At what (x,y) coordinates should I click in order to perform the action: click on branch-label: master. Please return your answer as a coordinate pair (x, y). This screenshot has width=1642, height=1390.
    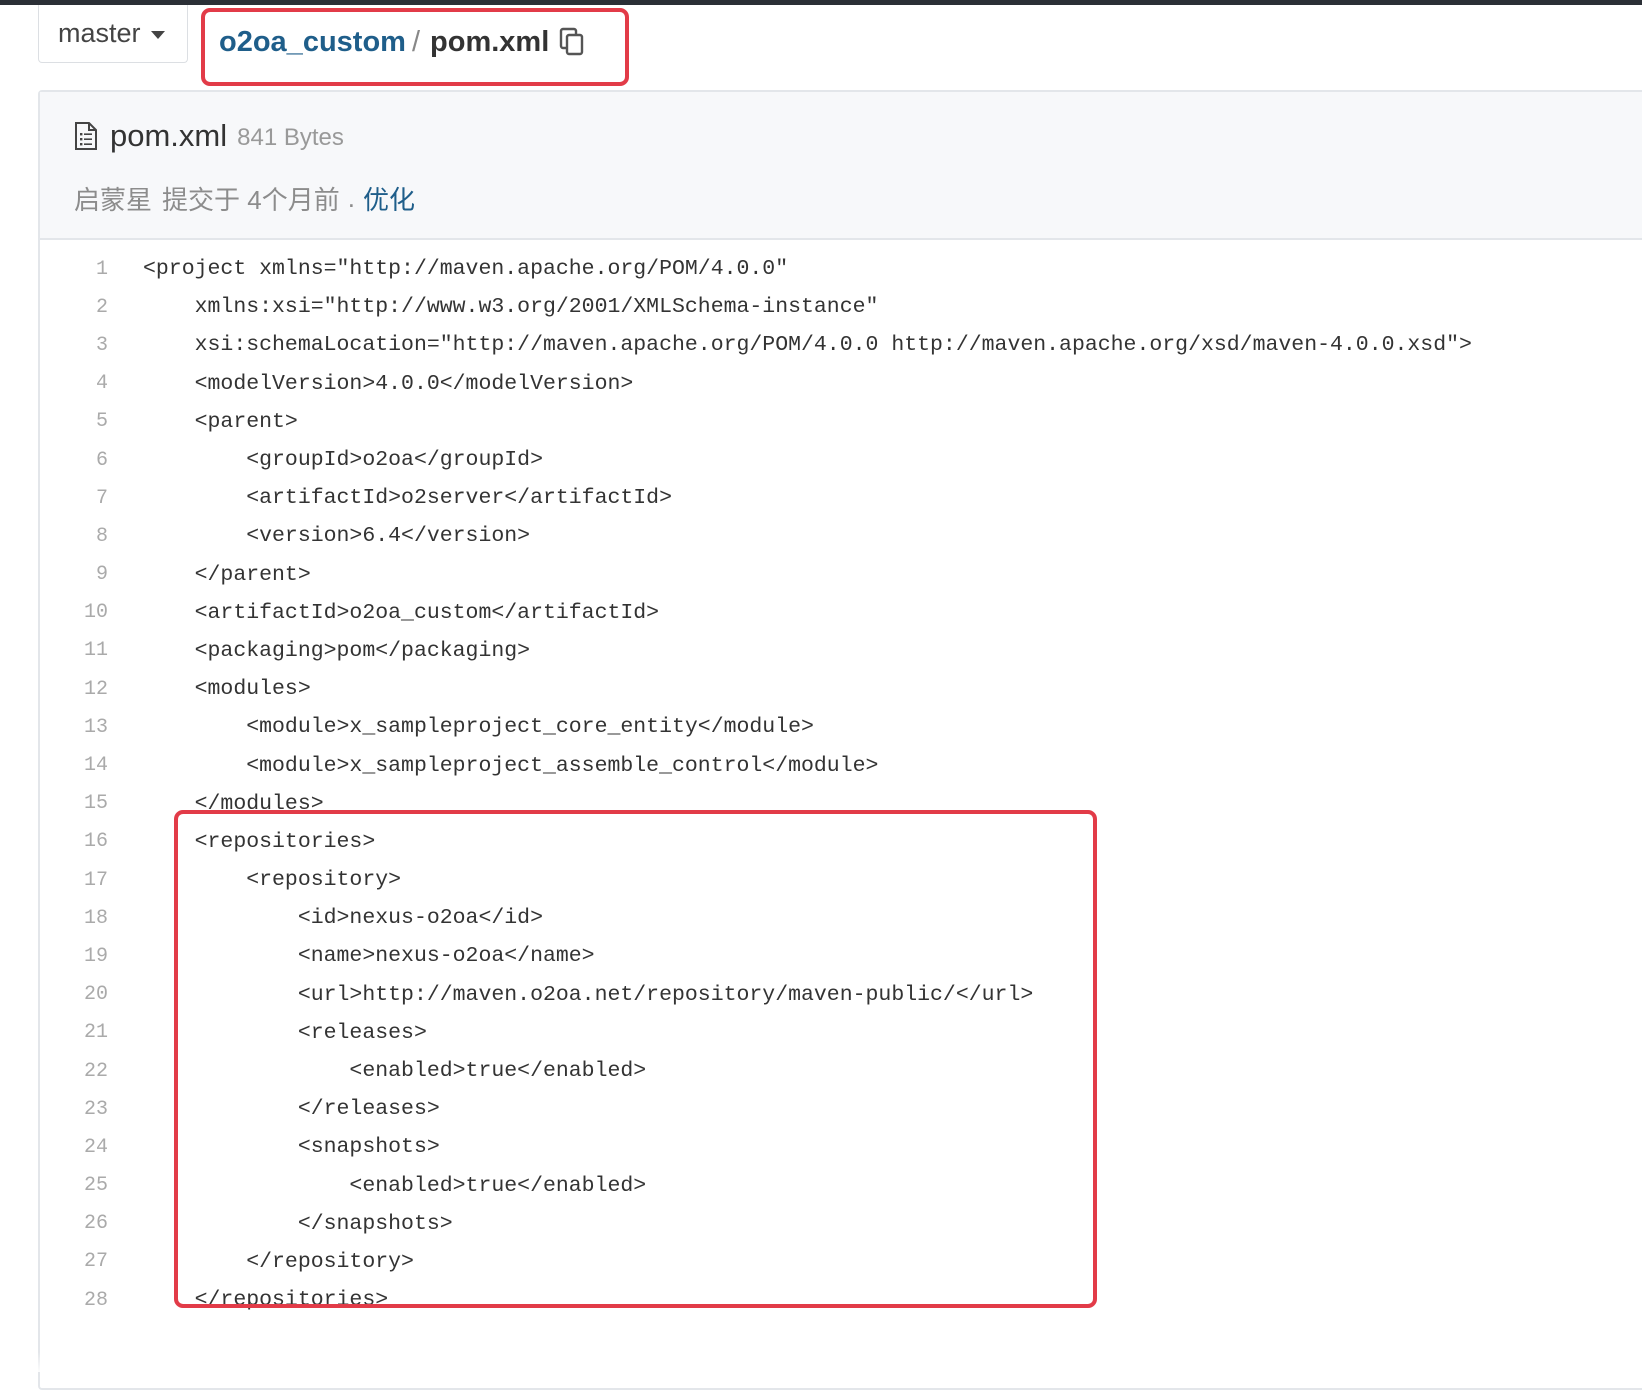
    Looking at the image, I should click on (99, 33).